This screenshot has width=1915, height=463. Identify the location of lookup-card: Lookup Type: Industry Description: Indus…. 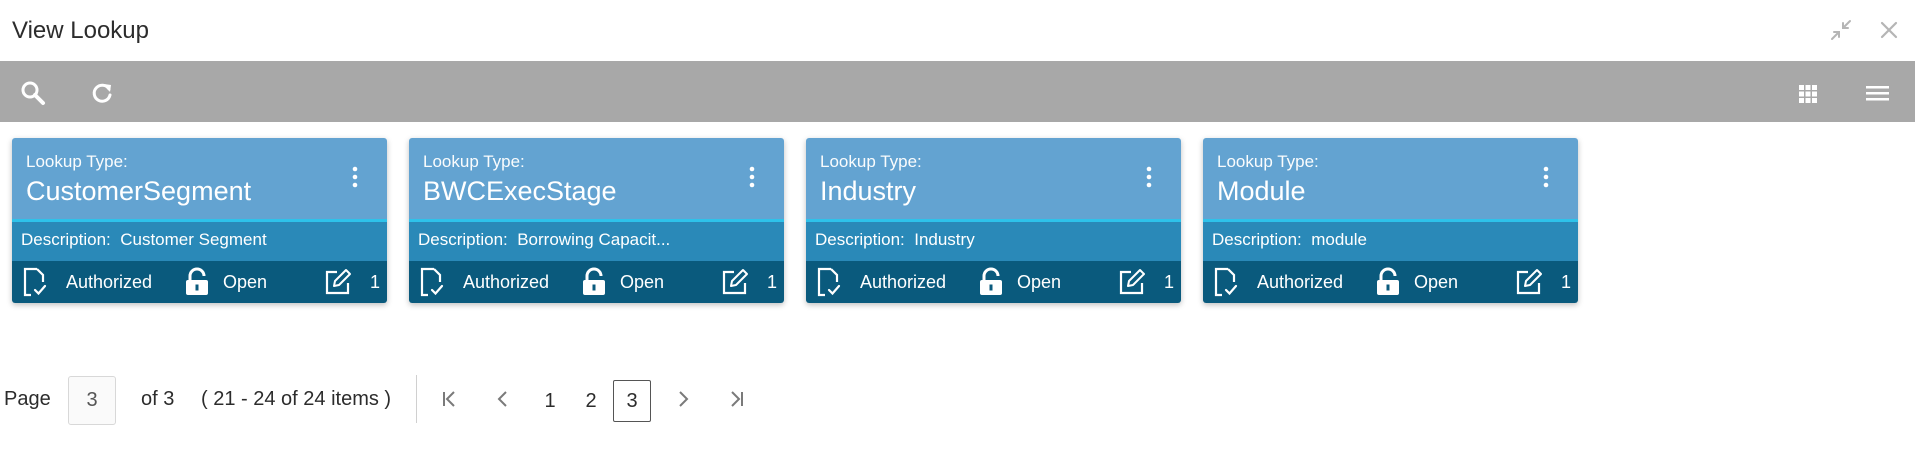
(993, 220).